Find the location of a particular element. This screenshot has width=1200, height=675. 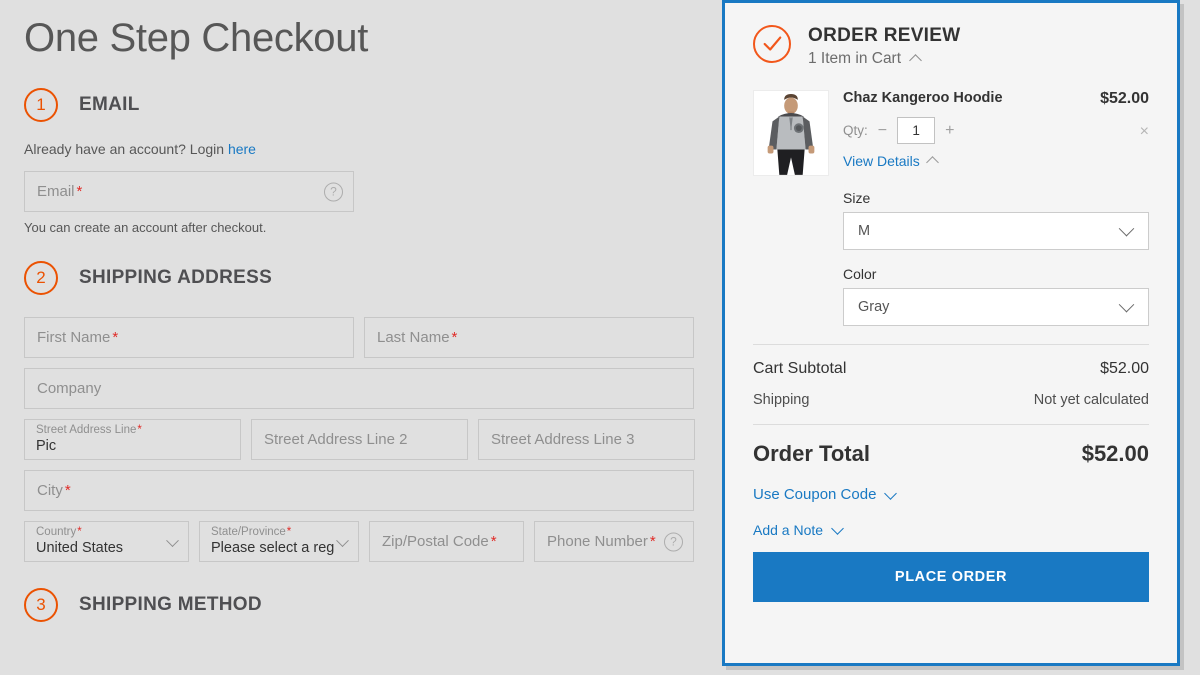

last-name-input: Last Name * is located at coordinates (529, 337).